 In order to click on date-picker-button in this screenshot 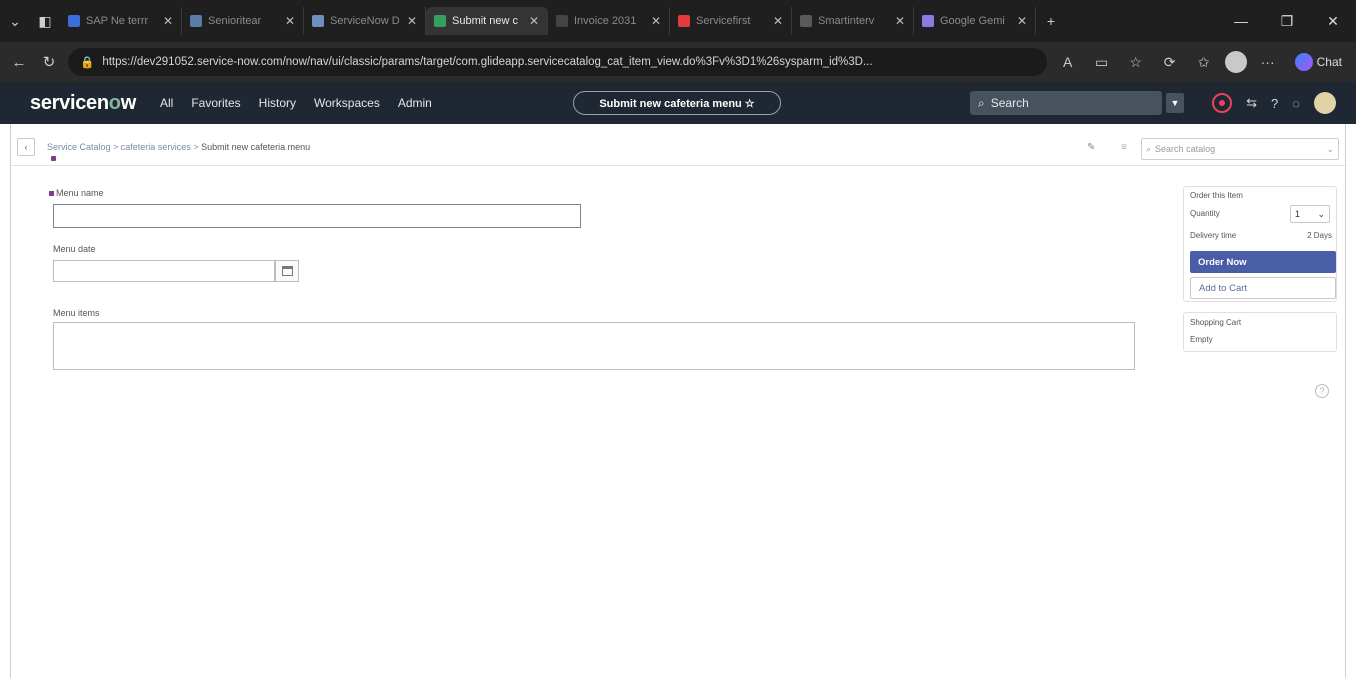, I will do `click(287, 271)`.